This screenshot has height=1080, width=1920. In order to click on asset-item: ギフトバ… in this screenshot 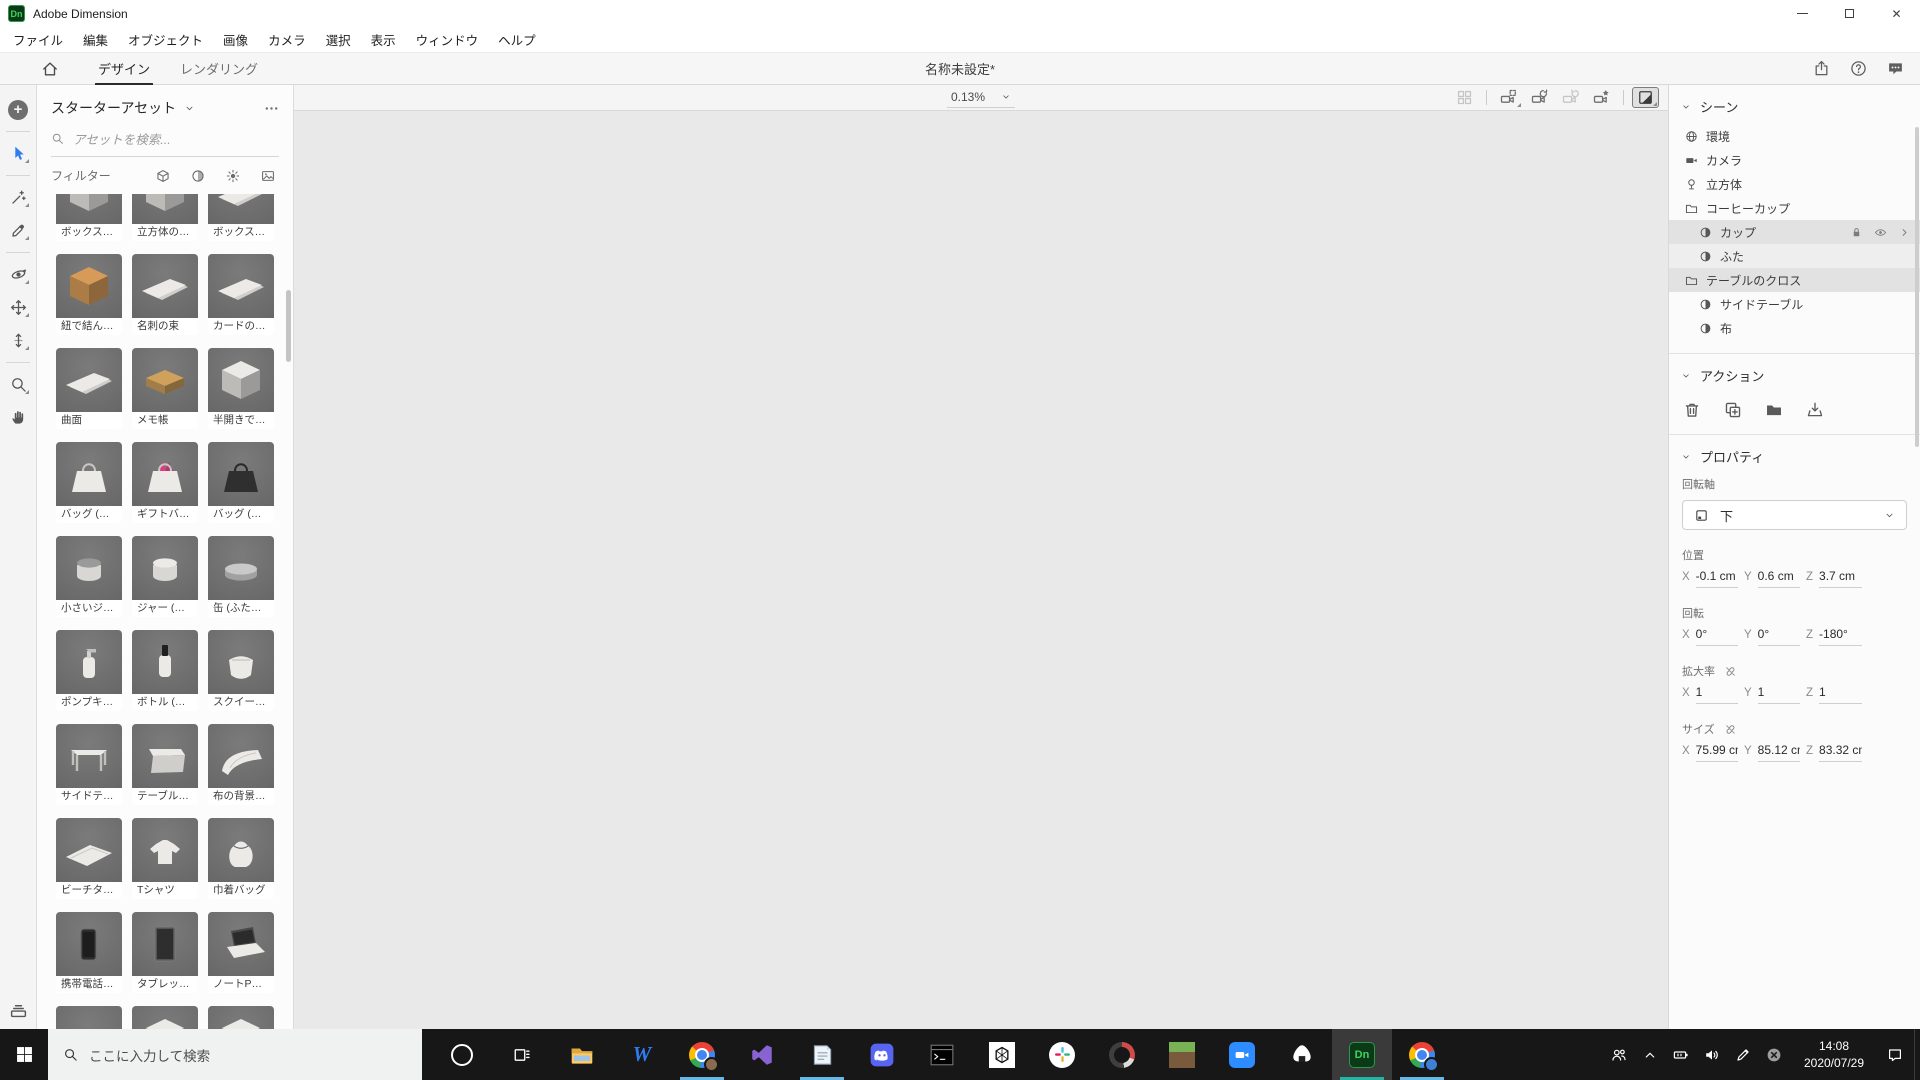, I will do `click(165, 482)`.